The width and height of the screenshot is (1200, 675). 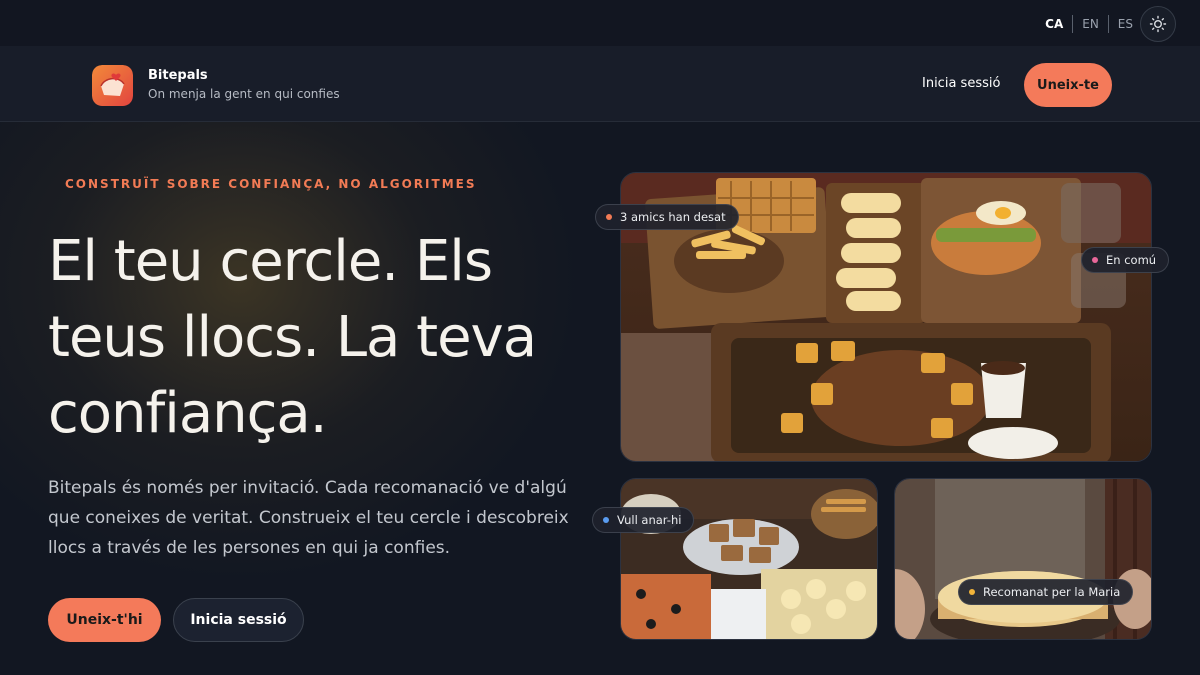 I want to click on badge-recommended: Recomanat per la Maria, so click(x=1046, y=592).